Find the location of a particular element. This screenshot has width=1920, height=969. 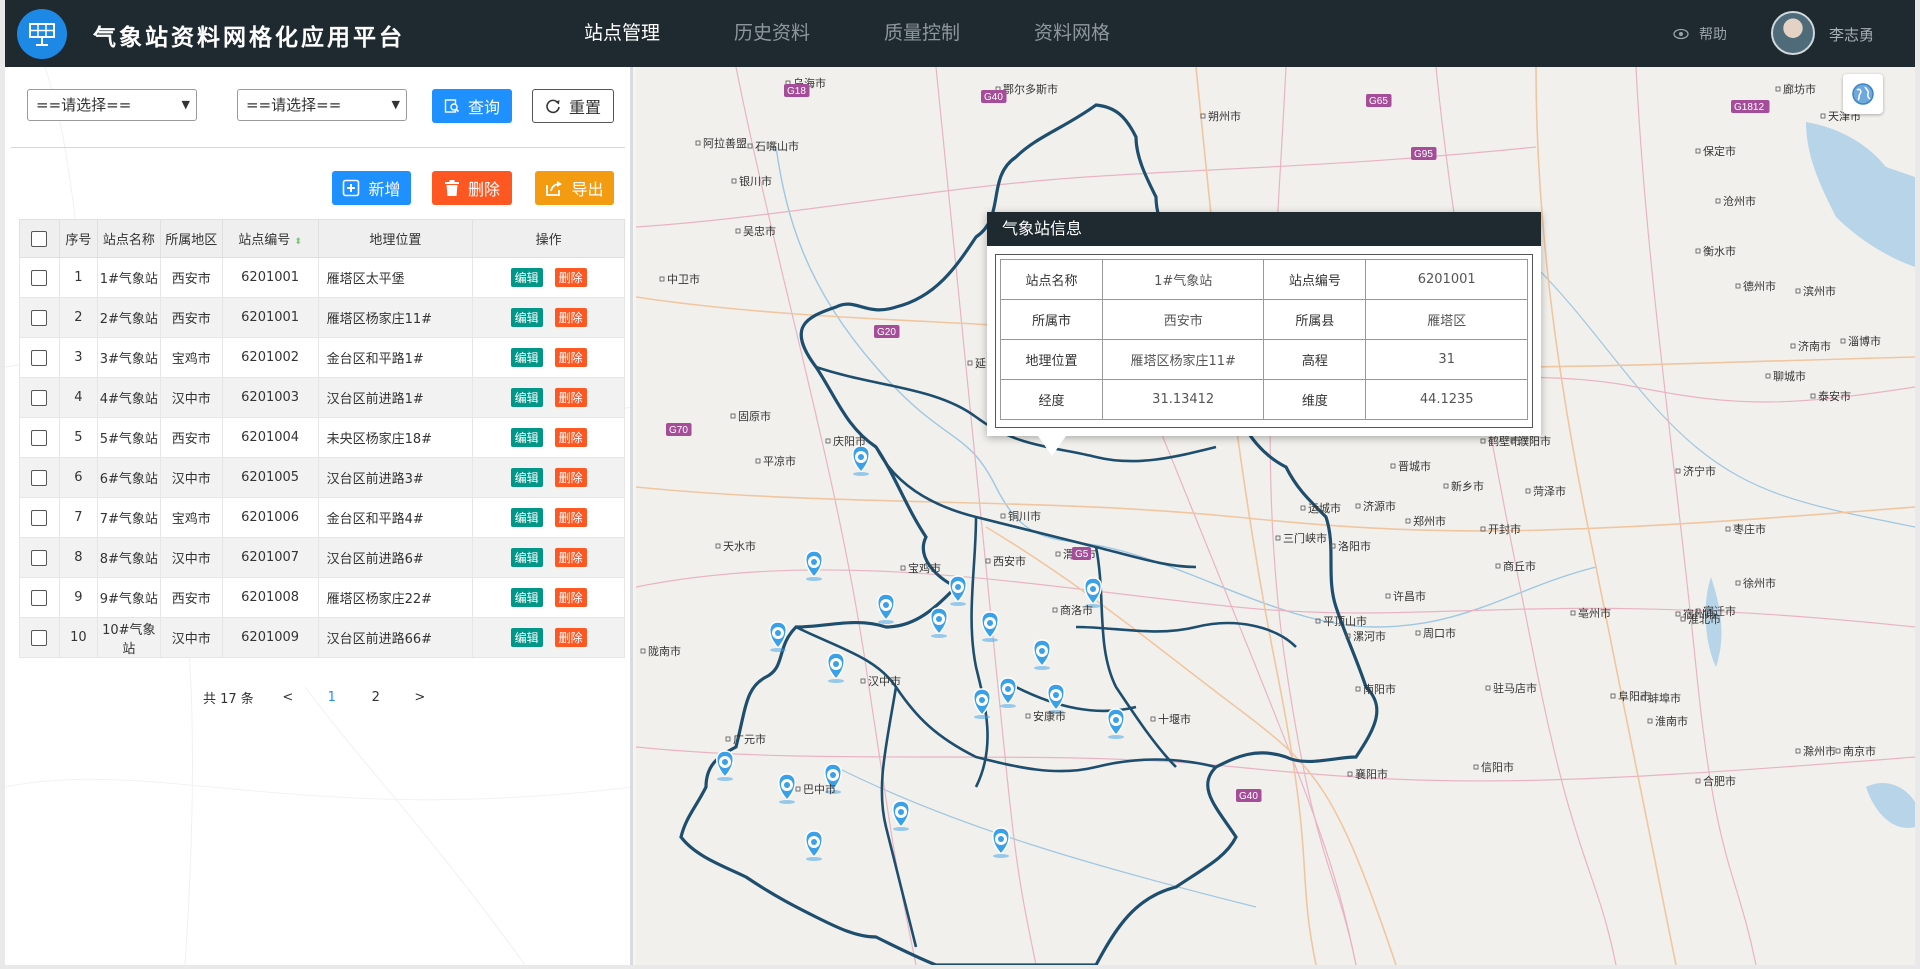

info-value: 1#气象站 is located at coordinates (1183, 279).